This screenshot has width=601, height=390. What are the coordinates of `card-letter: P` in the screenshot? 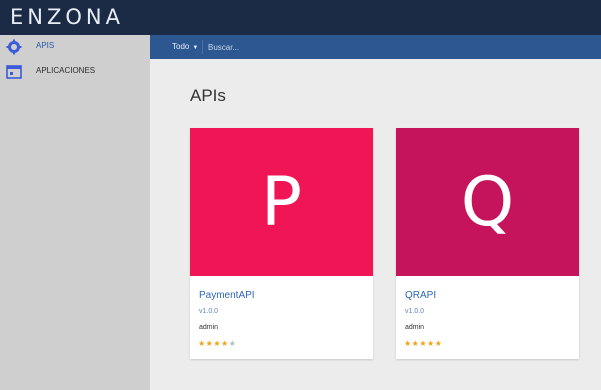 It's located at (281, 202).